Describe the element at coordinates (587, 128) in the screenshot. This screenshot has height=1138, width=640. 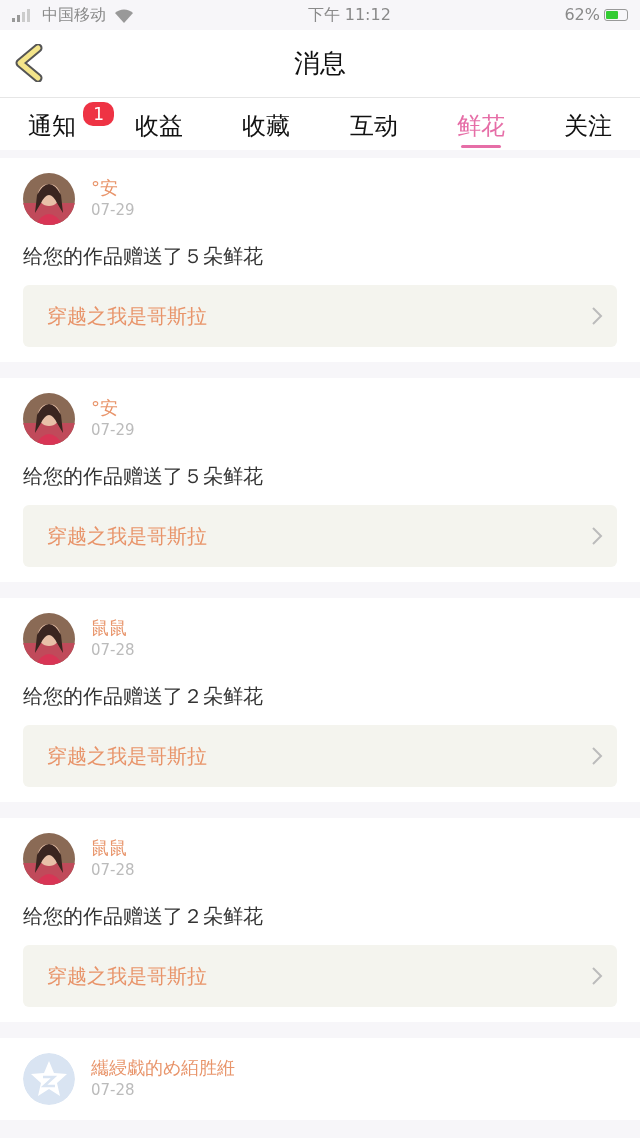
I see `tab: 关注` at that location.